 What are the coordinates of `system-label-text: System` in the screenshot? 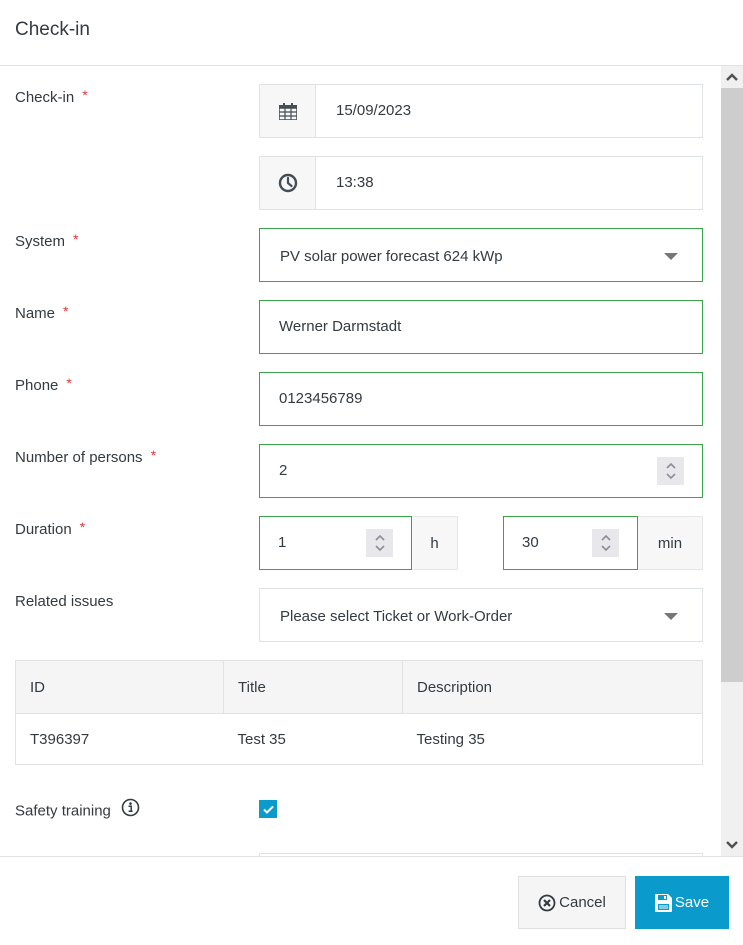 It's located at (40, 241).